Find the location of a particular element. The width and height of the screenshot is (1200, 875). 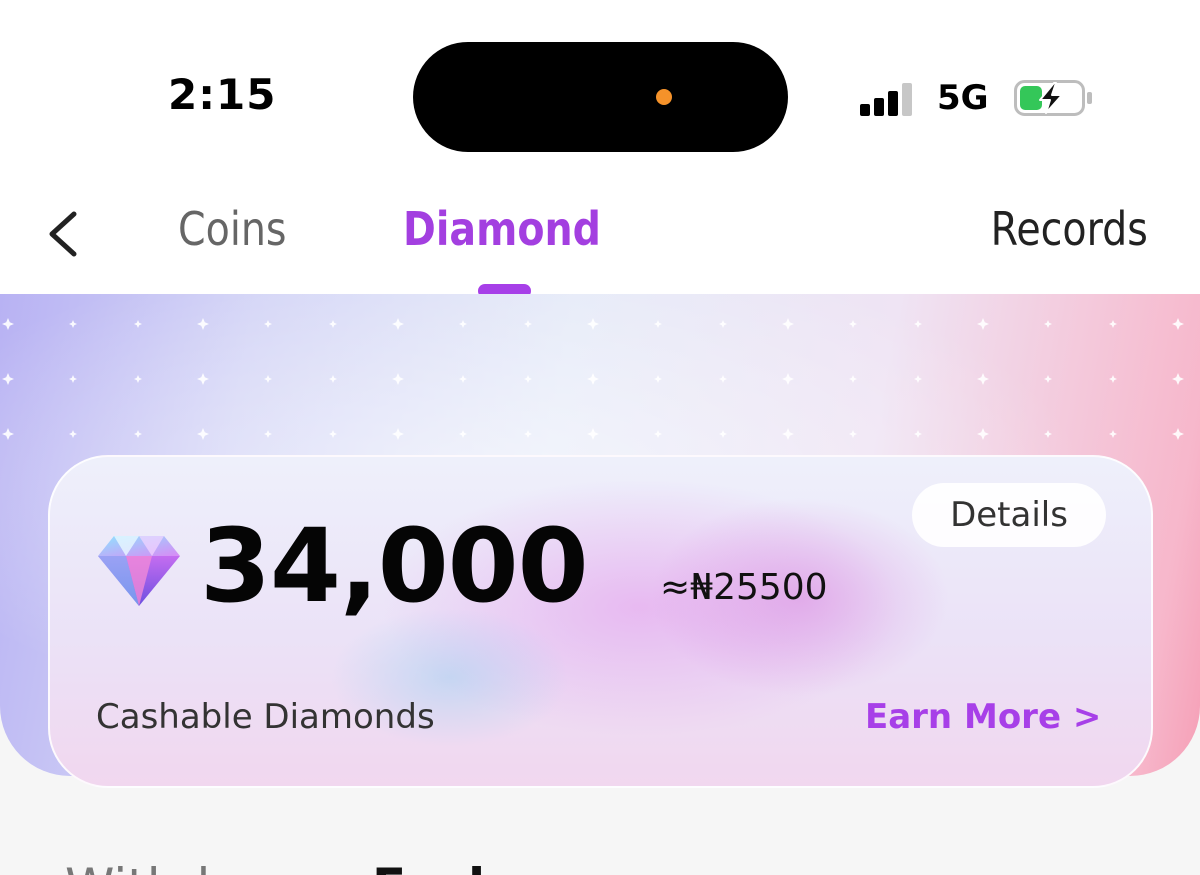

bottom-tabs: Withdraw Exch is located at coordinates (600, 832).